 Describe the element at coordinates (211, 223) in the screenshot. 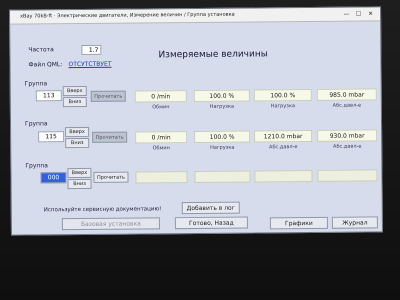

I see `done-back-button: Готово, Назад` at that location.